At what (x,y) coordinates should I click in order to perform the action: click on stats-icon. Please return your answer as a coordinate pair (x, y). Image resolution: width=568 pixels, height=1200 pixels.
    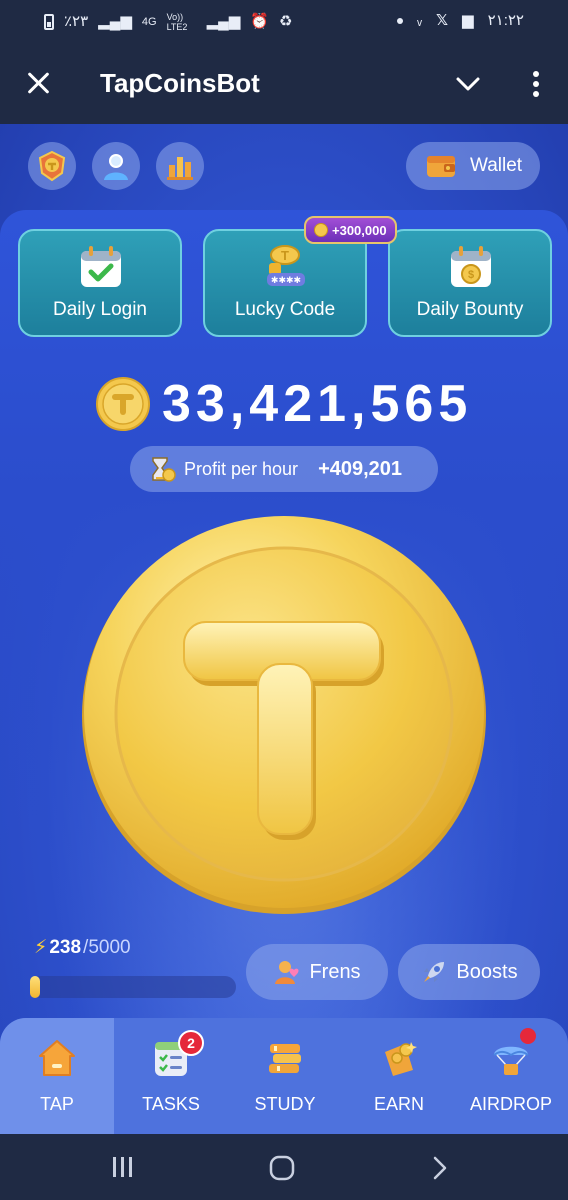
    Looking at the image, I should click on (180, 168).